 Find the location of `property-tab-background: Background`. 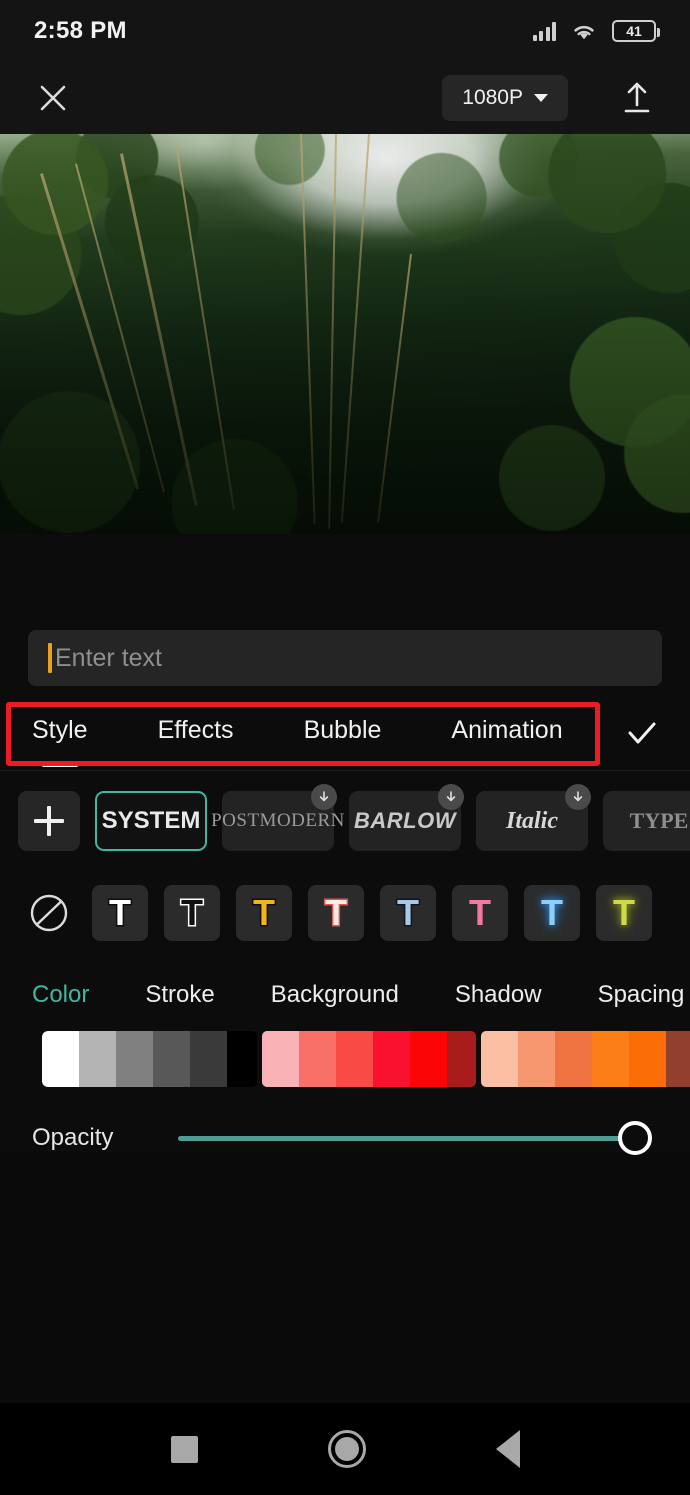

property-tab-background: Background is located at coordinates (335, 995).